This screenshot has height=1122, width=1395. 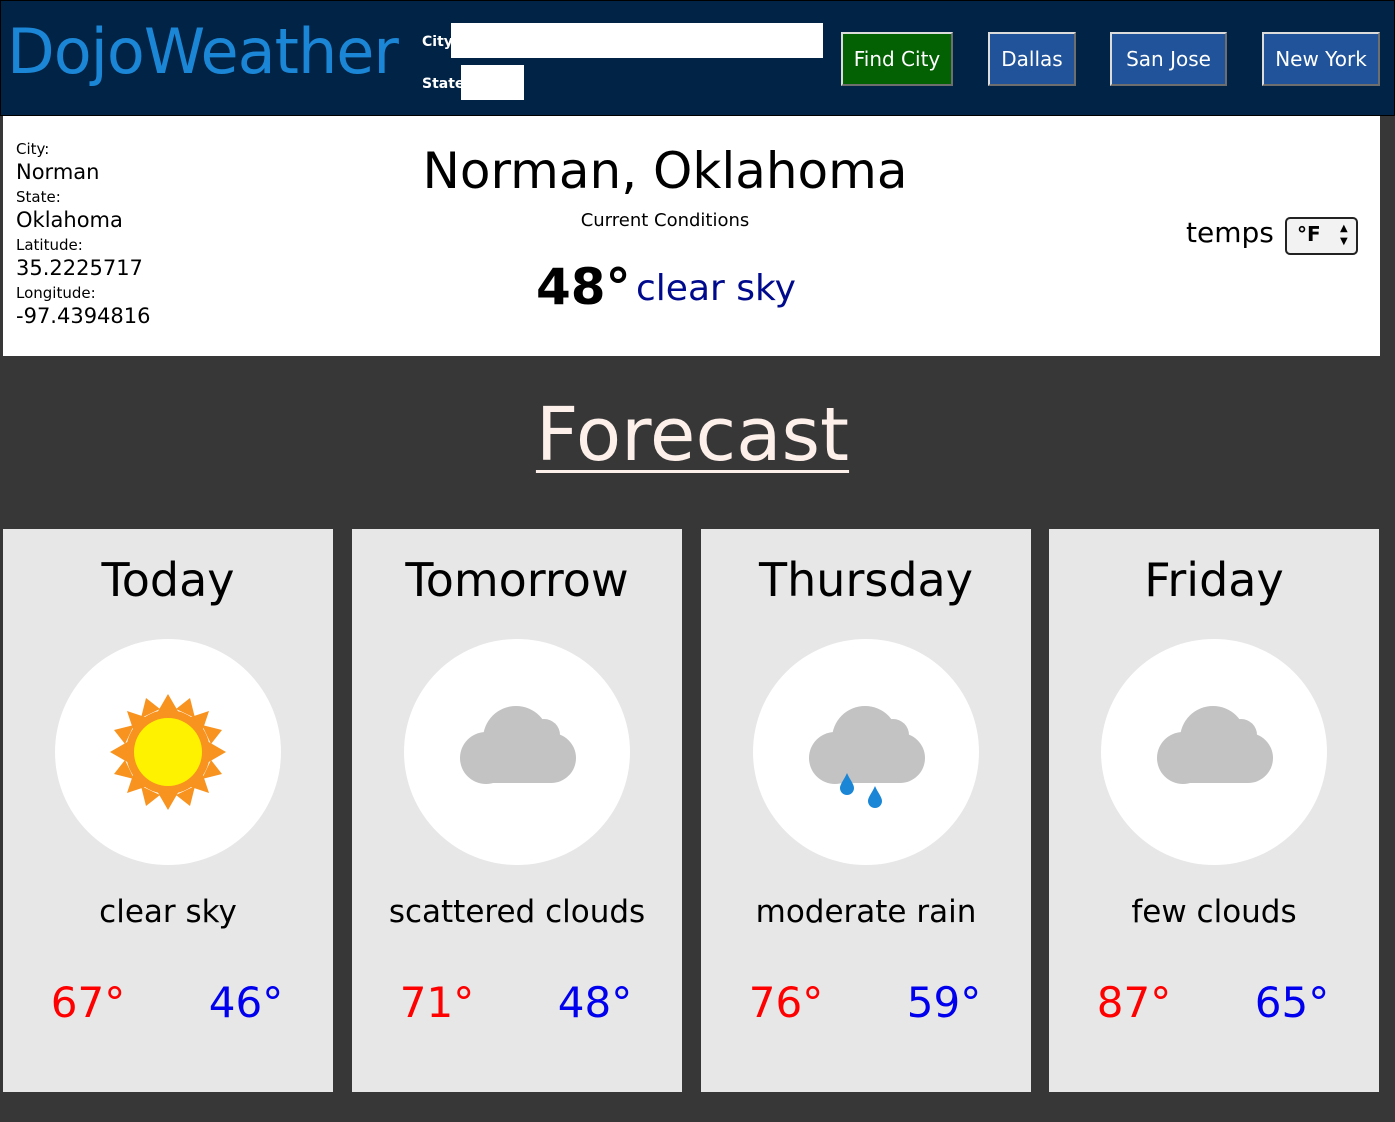 I want to click on logo: DojoWeather, so click(x=203, y=51).